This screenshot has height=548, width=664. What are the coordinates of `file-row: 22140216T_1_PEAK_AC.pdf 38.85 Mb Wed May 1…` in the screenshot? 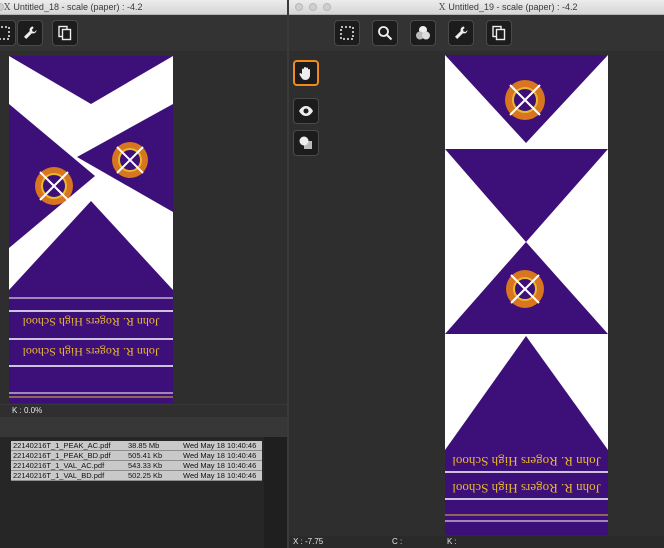 It's located at (136, 446).